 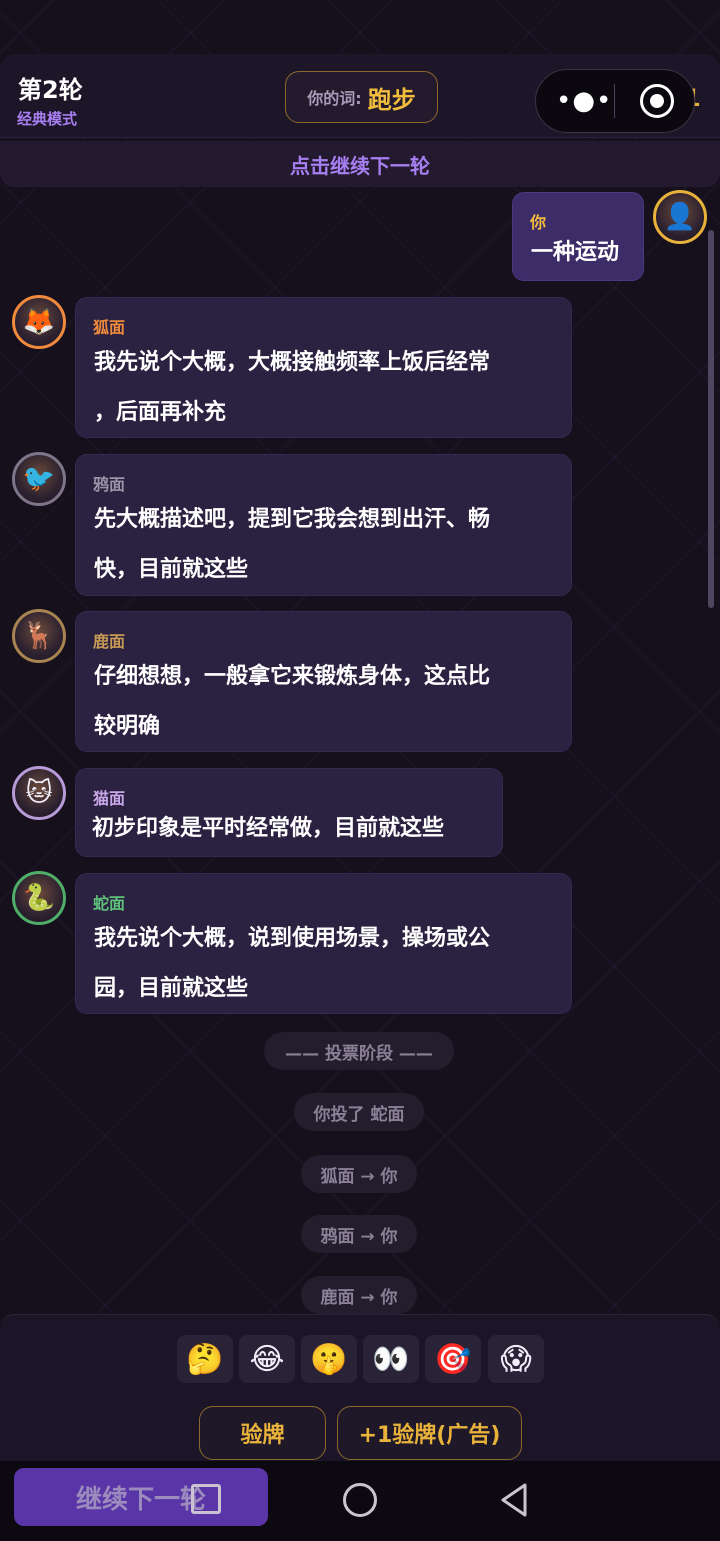 What do you see at coordinates (584, 101) in the screenshot?
I see `more-dots-icon: •●•` at bounding box center [584, 101].